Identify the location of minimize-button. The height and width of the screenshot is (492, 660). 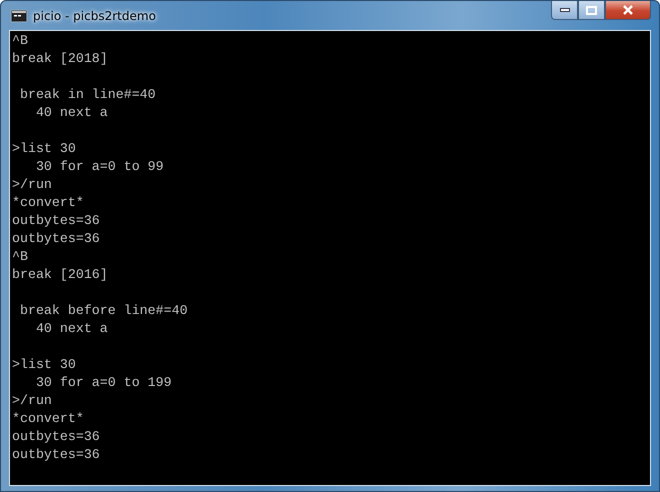
(564, 10).